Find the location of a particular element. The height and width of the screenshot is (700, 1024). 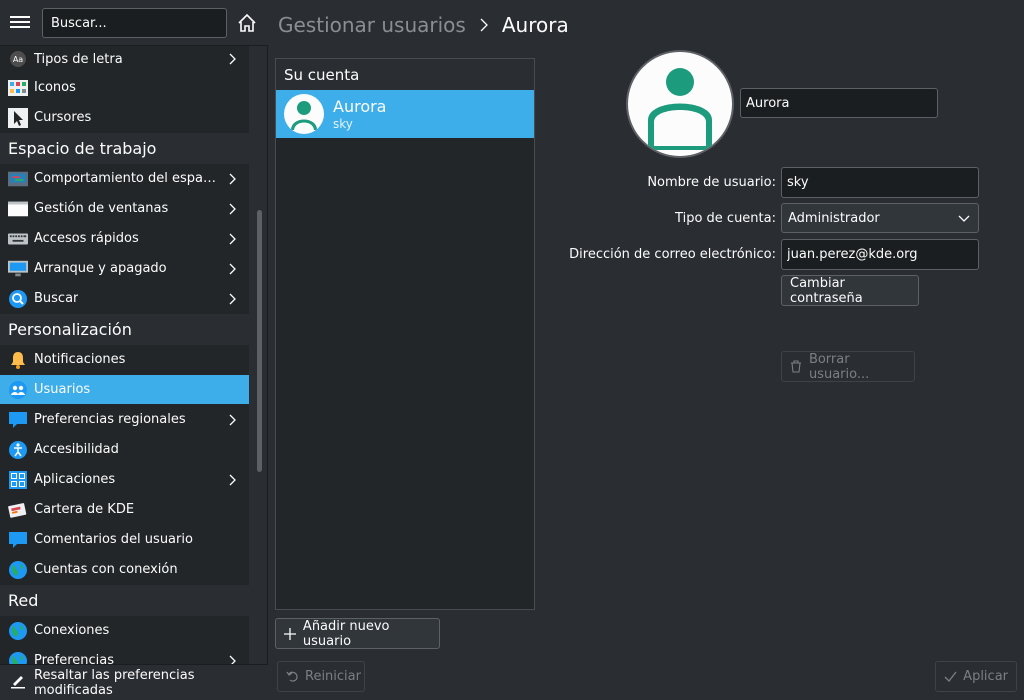

sidebar-item-online-accounts: Cuentas con conexión is located at coordinates (124, 570).